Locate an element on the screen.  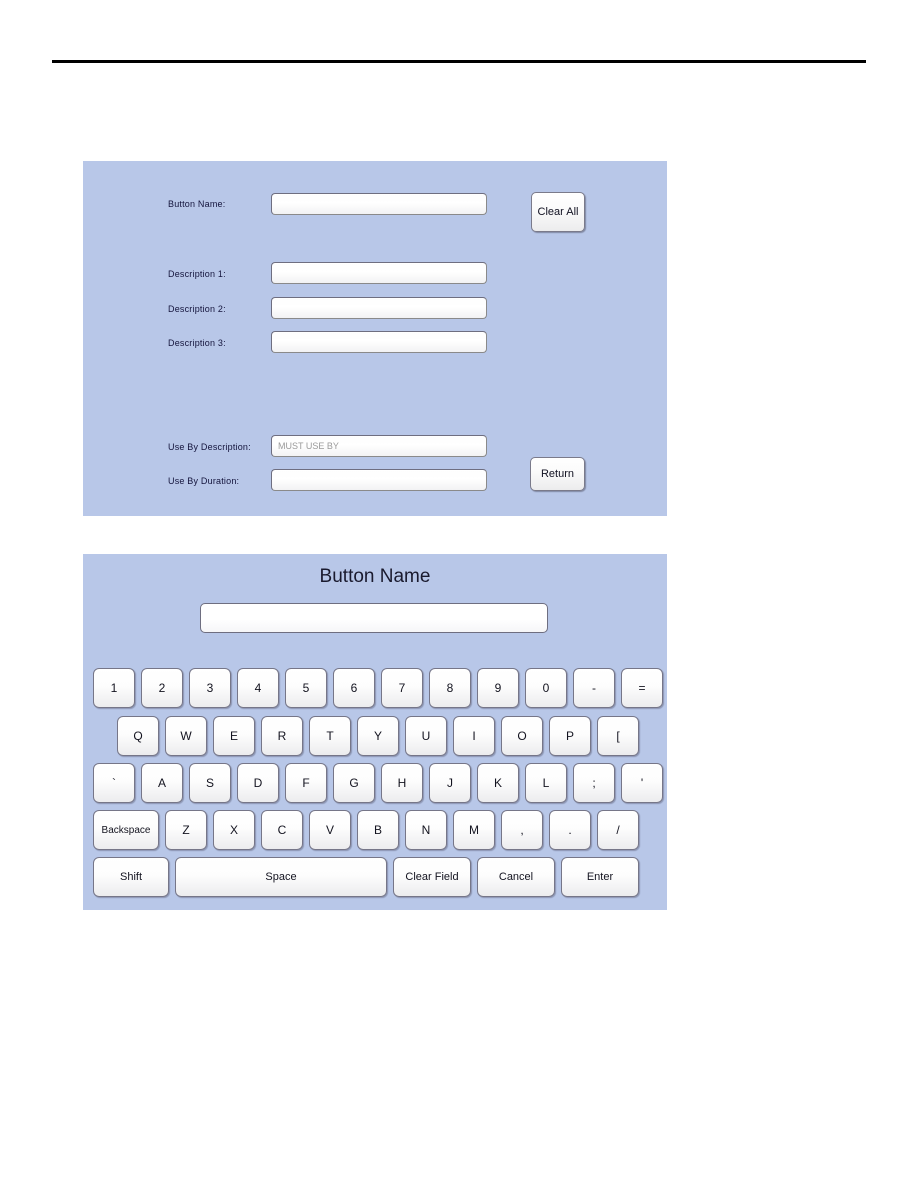
key-d: D is located at coordinates (258, 783).